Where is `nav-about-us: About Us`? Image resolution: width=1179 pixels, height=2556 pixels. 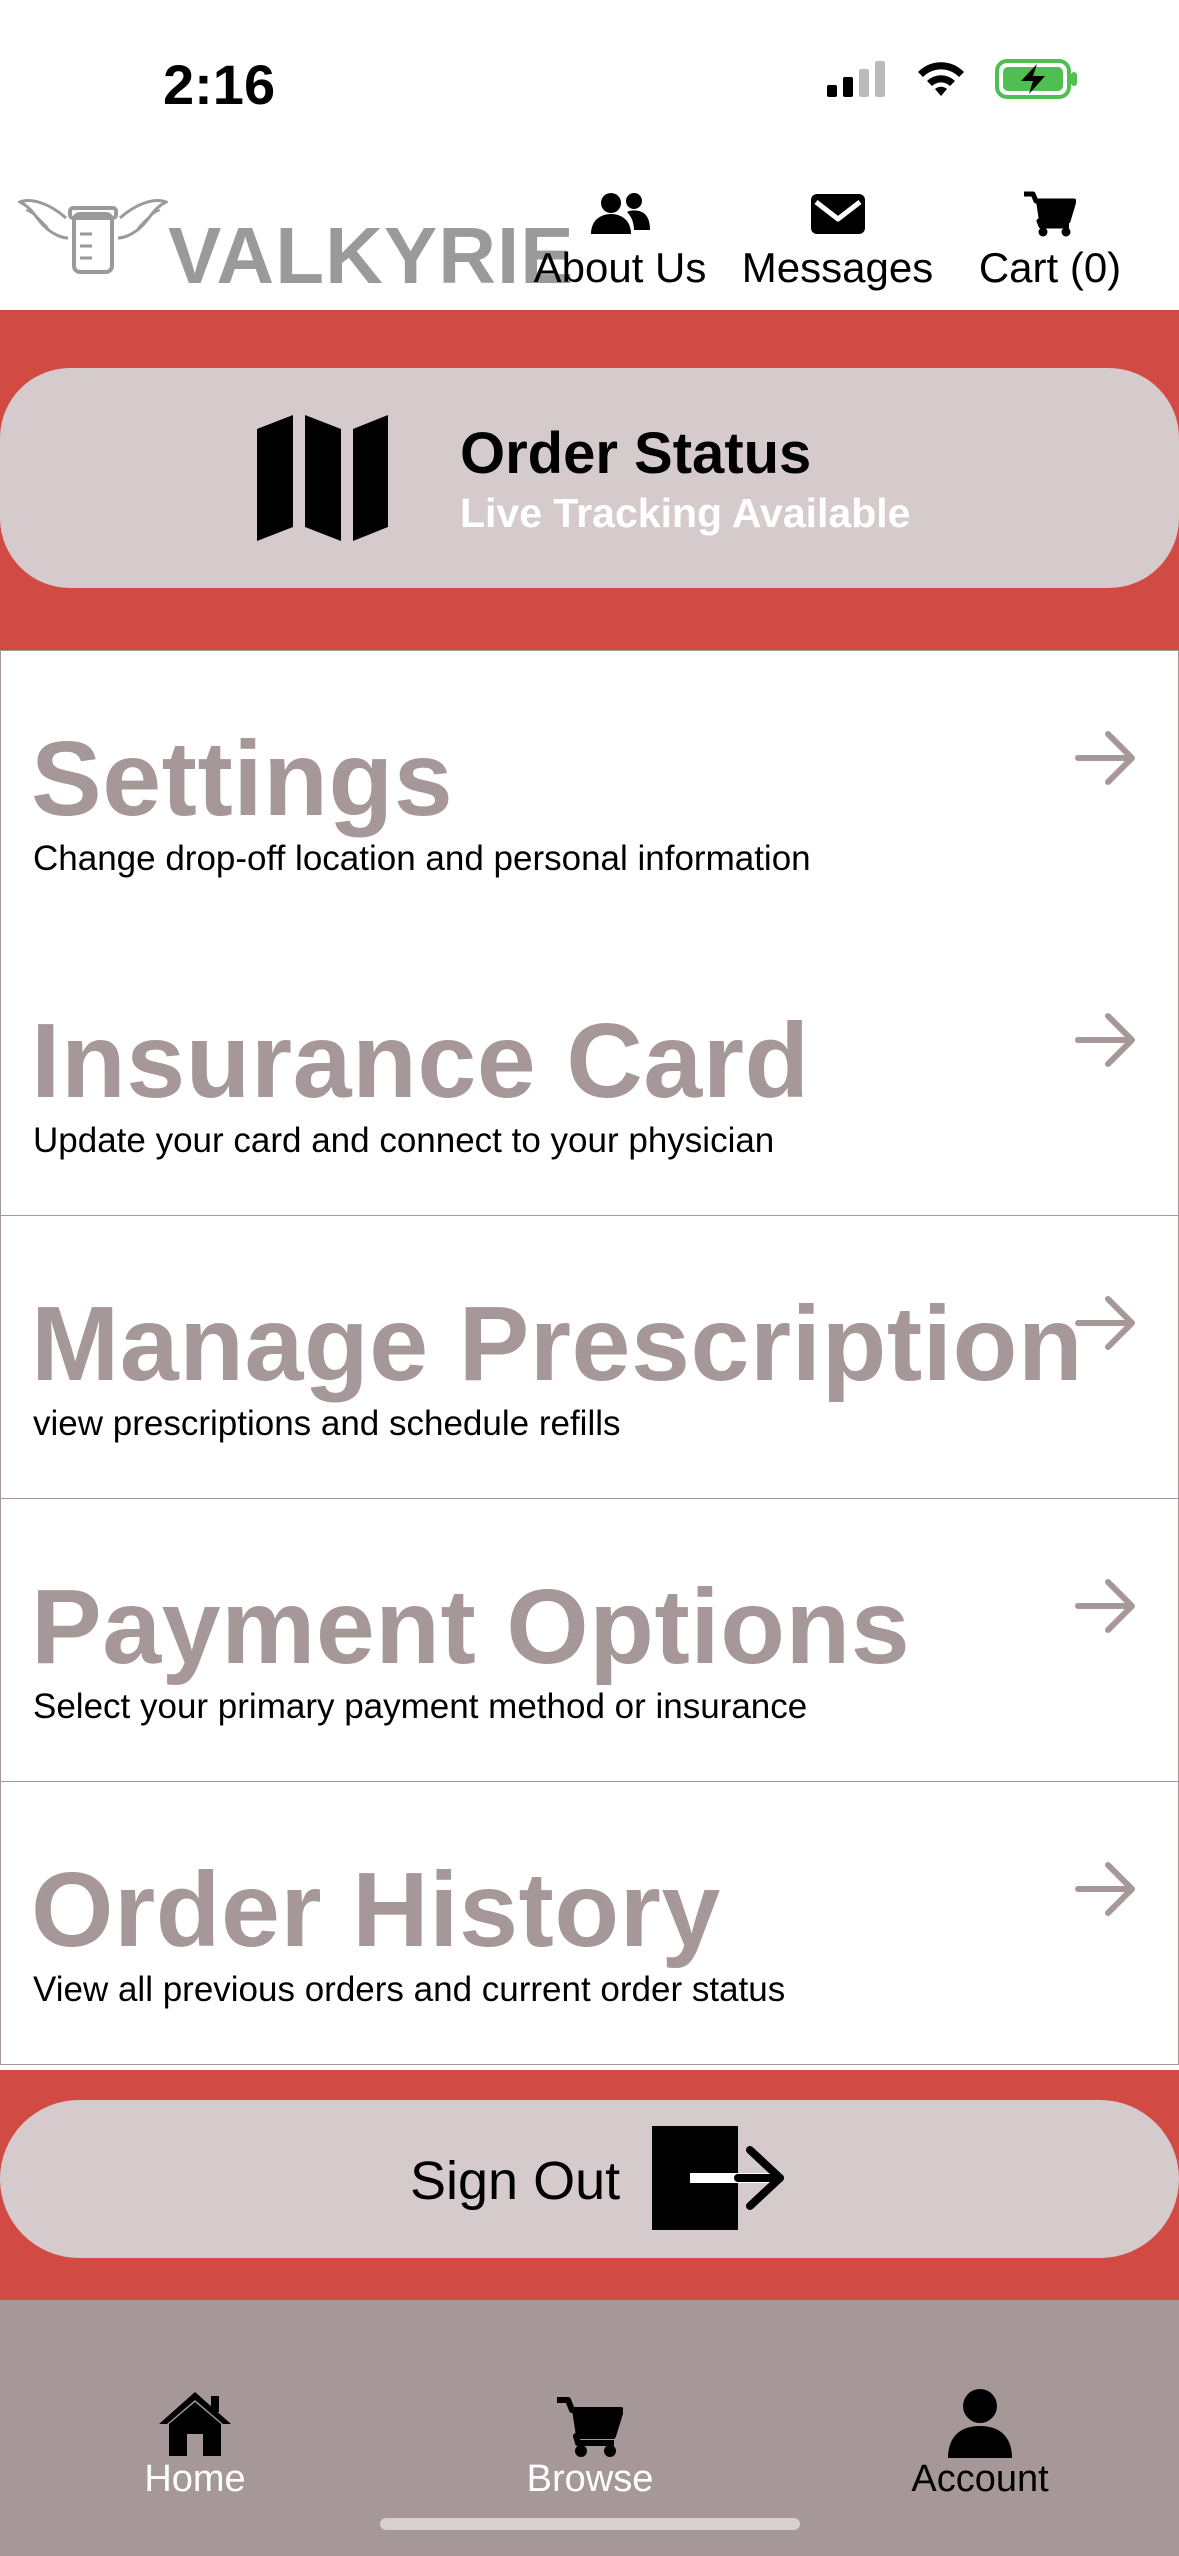
nav-about-us: About Us is located at coordinates (620, 238).